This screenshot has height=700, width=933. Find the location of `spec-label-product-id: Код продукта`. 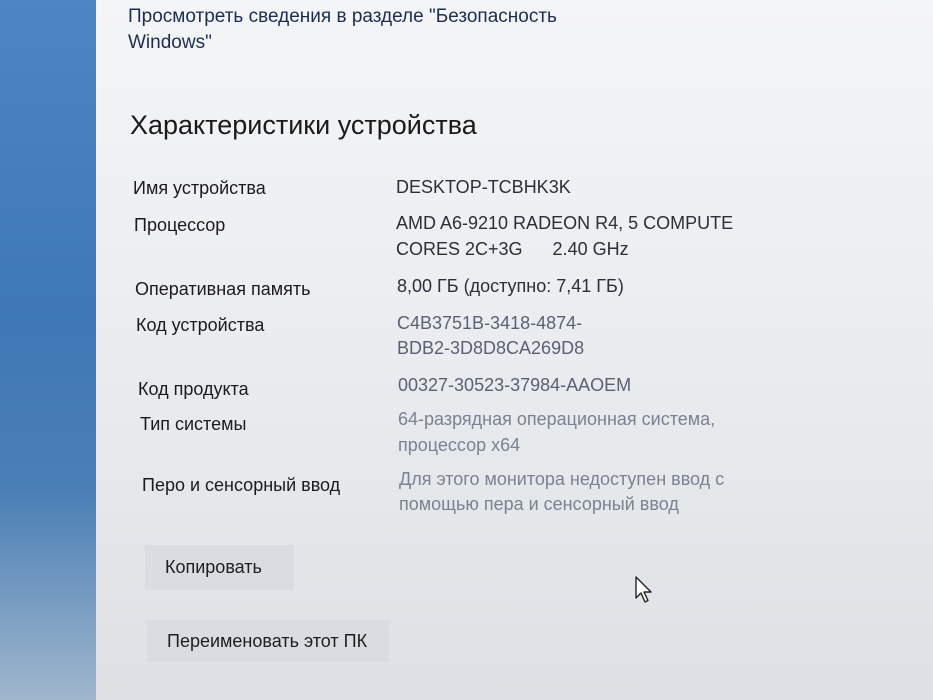

spec-label-product-id: Код продукта is located at coordinates (193, 389).